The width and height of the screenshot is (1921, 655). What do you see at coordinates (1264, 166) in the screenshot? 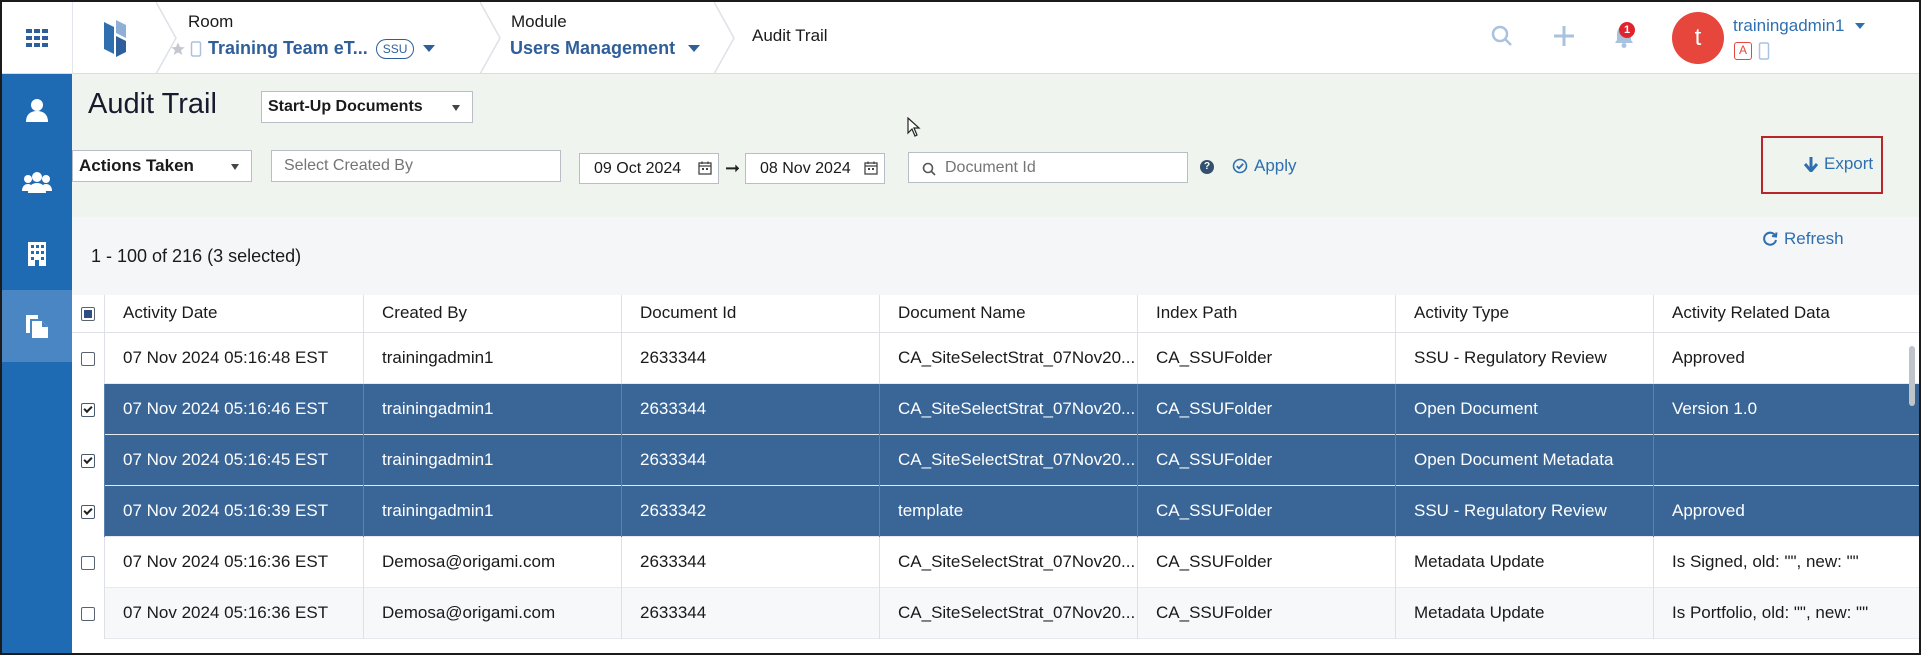
I see `apply-button: Apply` at bounding box center [1264, 166].